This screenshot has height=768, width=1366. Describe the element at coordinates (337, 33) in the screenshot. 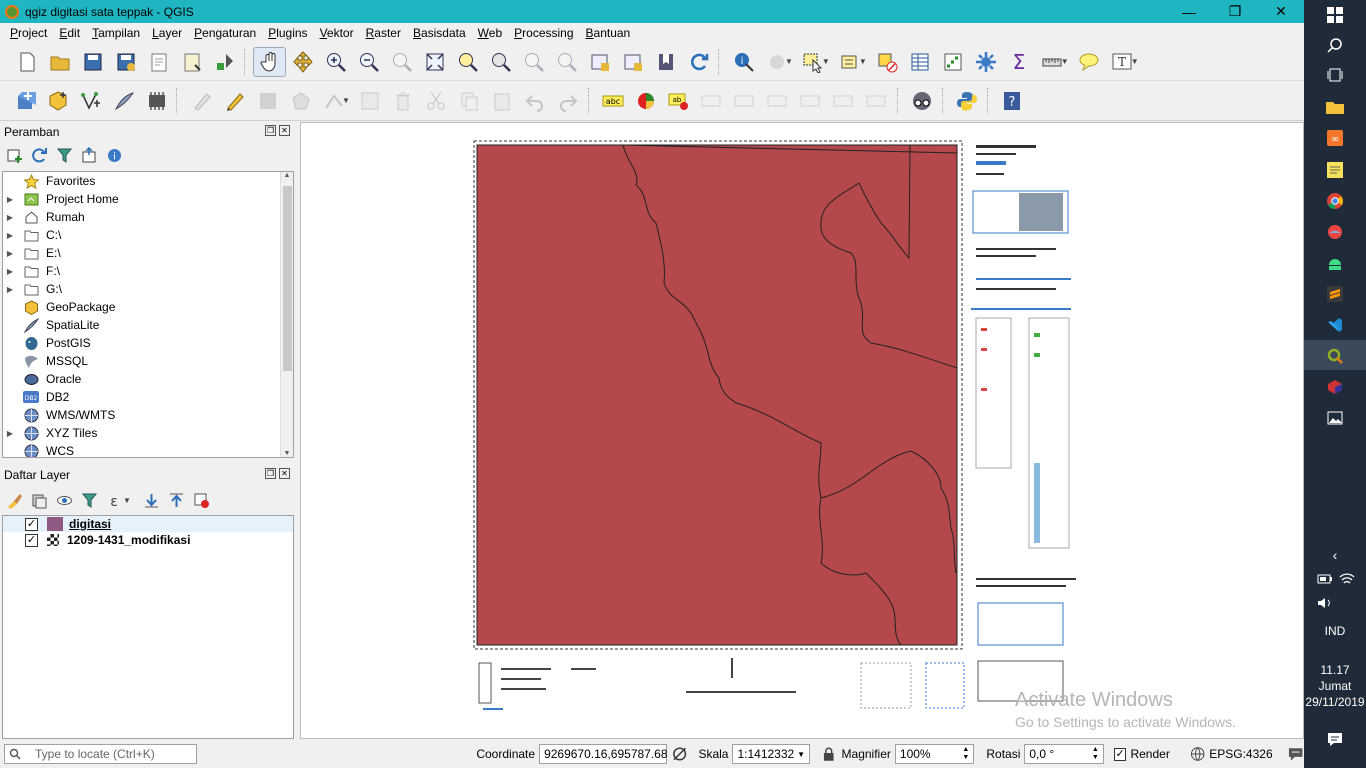

I see `menu-vektor: Vektor` at that location.